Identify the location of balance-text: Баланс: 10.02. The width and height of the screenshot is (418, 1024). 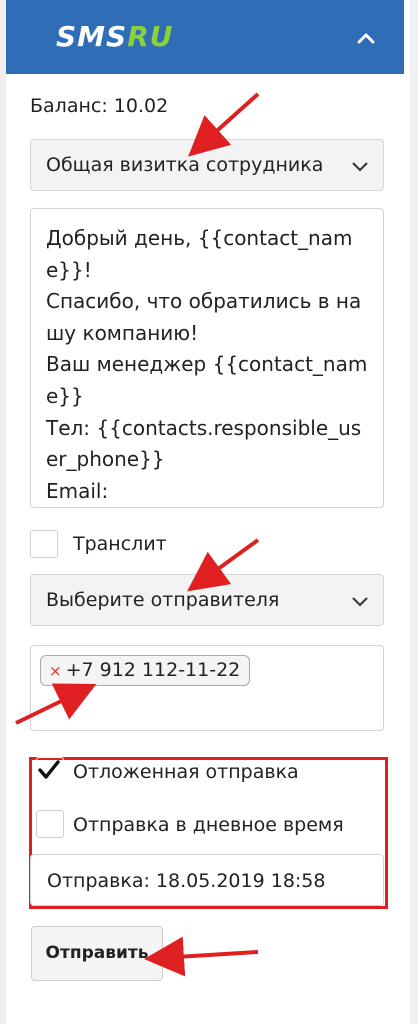
(99, 106).